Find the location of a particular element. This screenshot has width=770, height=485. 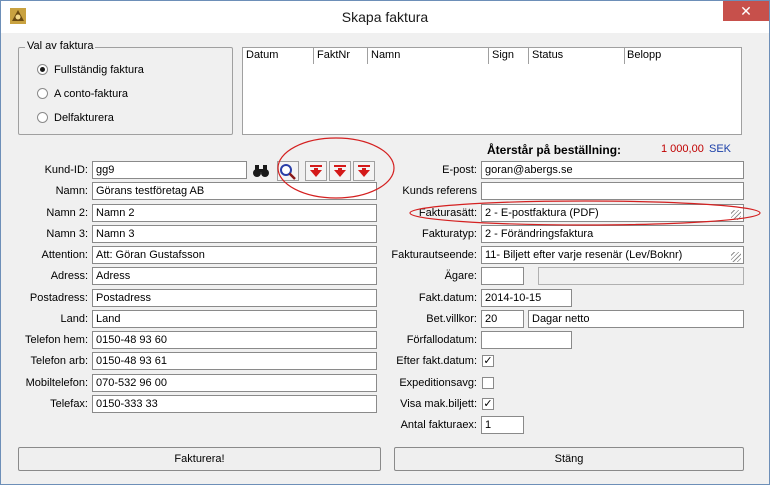

antal-fakturaex-label: Antal fakturaex: is located at coordinates (438, 425).